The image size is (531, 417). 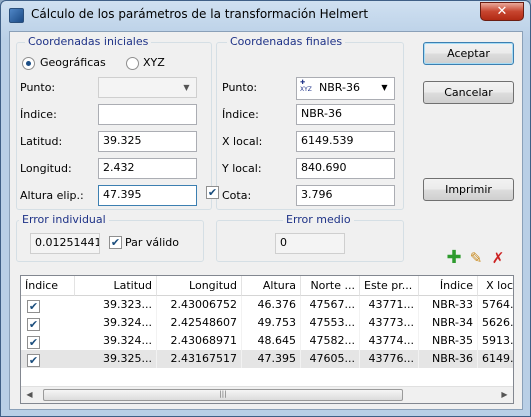 I want to click on app-icon, so click(x=16, y=15).